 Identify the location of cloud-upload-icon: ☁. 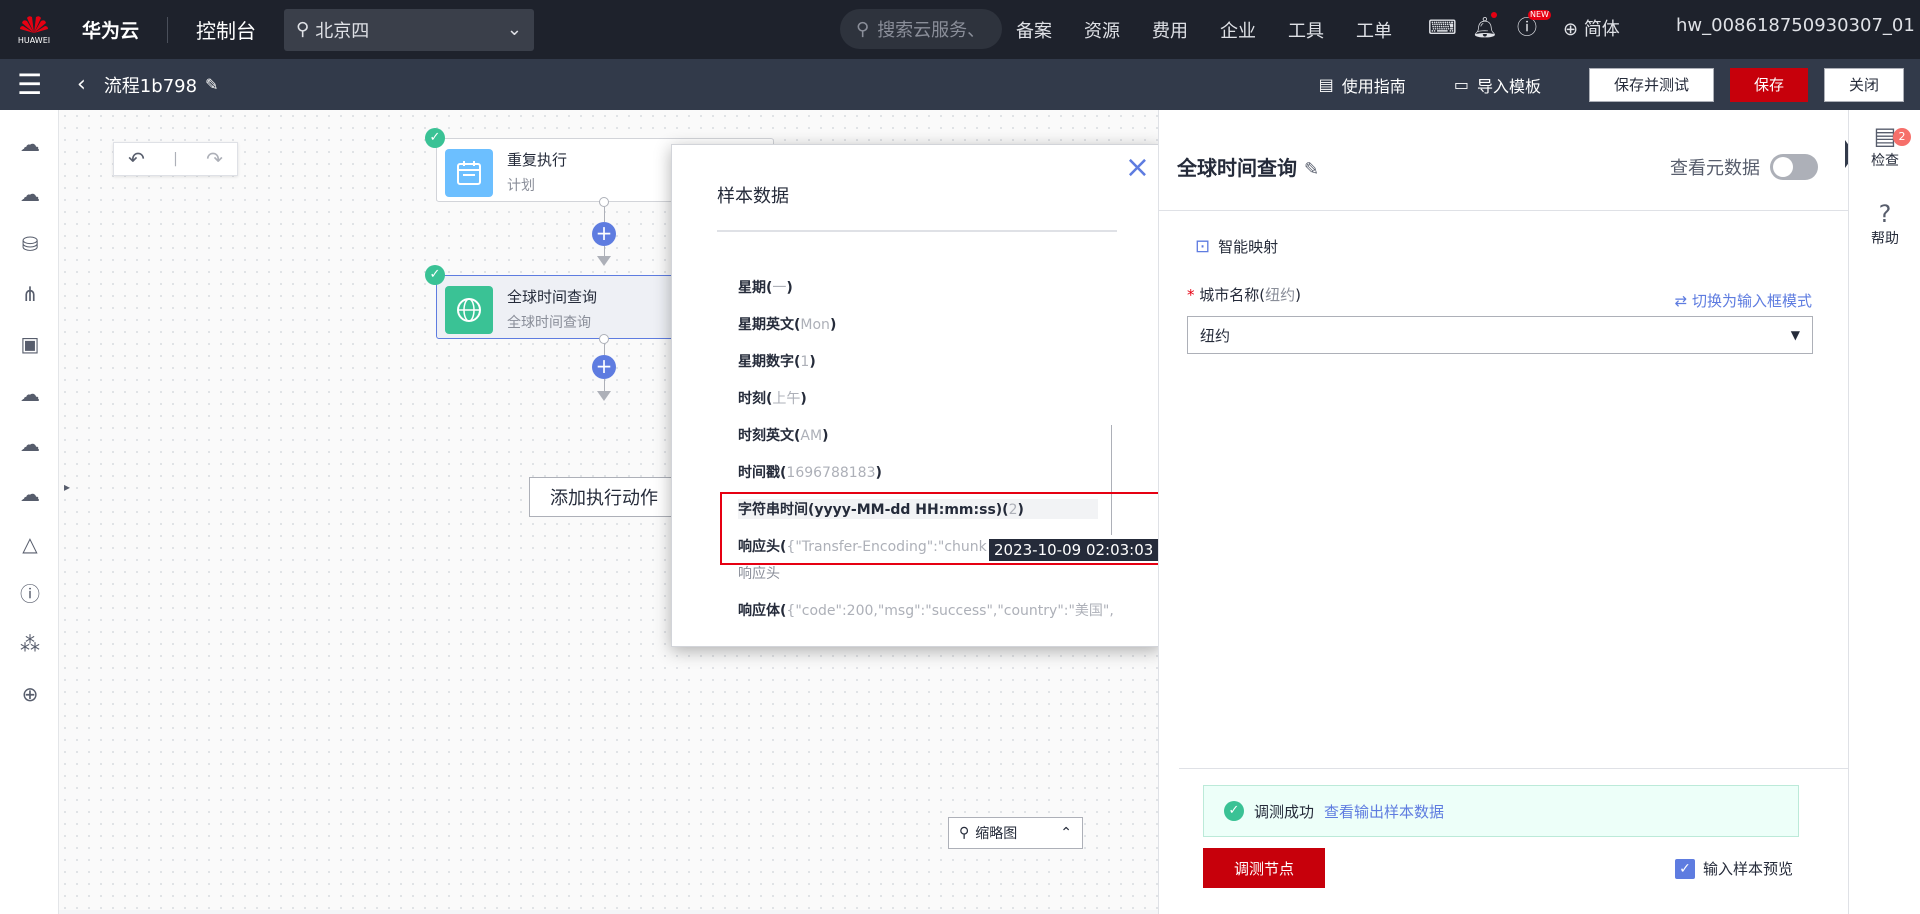
(30, 444).